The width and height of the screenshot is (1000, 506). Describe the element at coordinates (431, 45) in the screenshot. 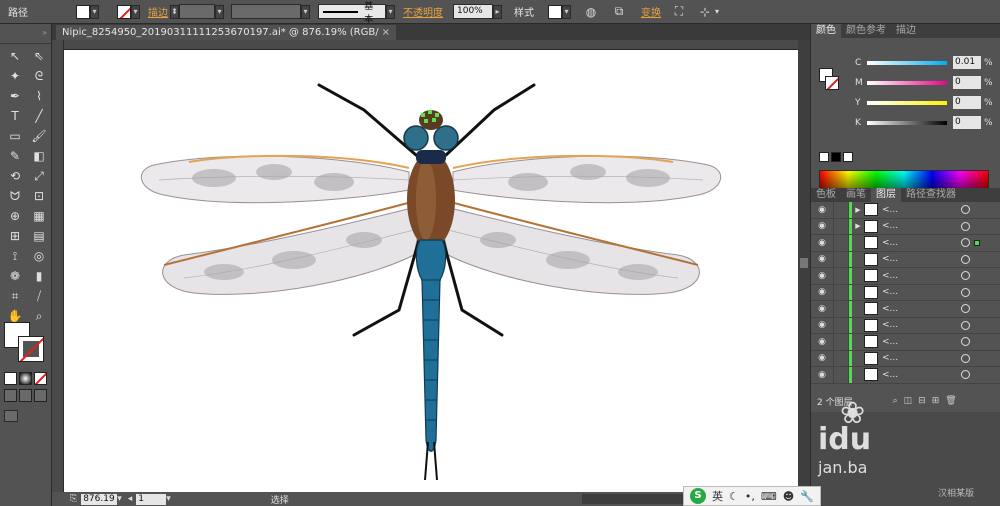

I see `horizontal-ruler` at that location.